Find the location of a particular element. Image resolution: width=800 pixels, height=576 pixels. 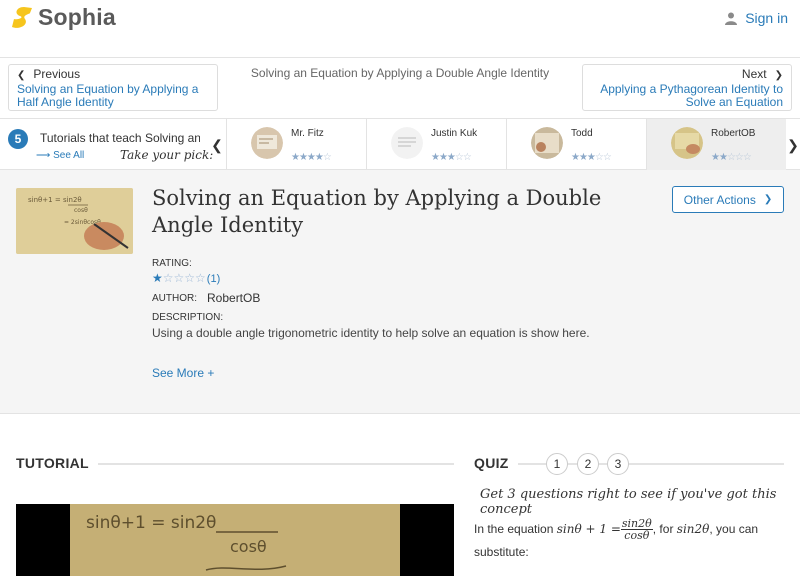

question-term: sin2θ is located at coordinates (693, 529).